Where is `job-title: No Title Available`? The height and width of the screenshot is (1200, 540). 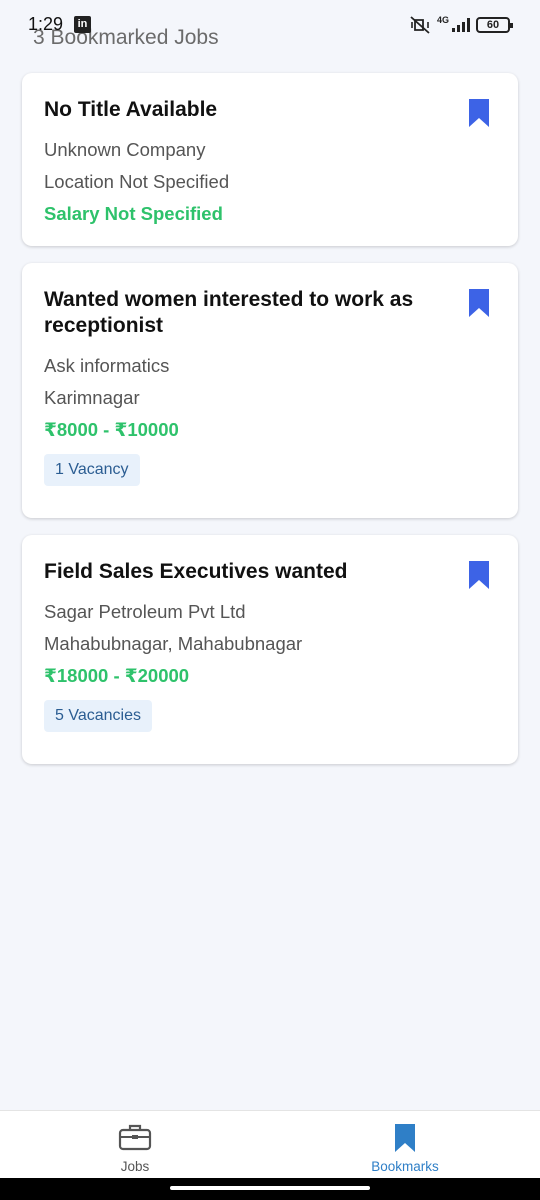
job-title: No Title Available is located at coordinates (131, 109).